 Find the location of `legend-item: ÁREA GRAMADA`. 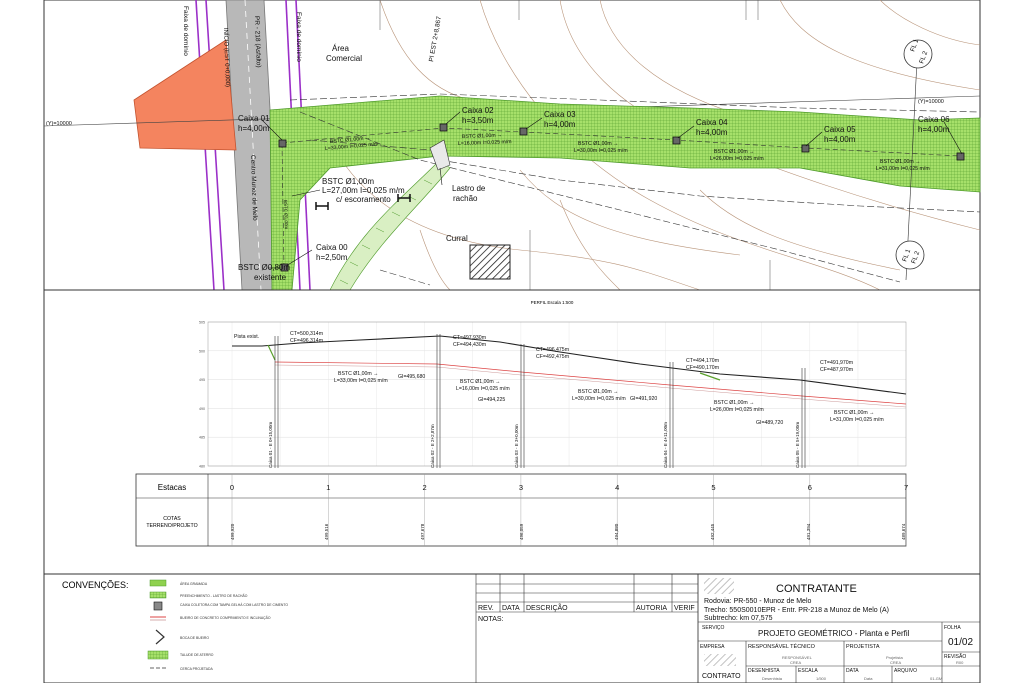

legend-item: ÁREA GRAMADA is located at coordinates (194, 584).